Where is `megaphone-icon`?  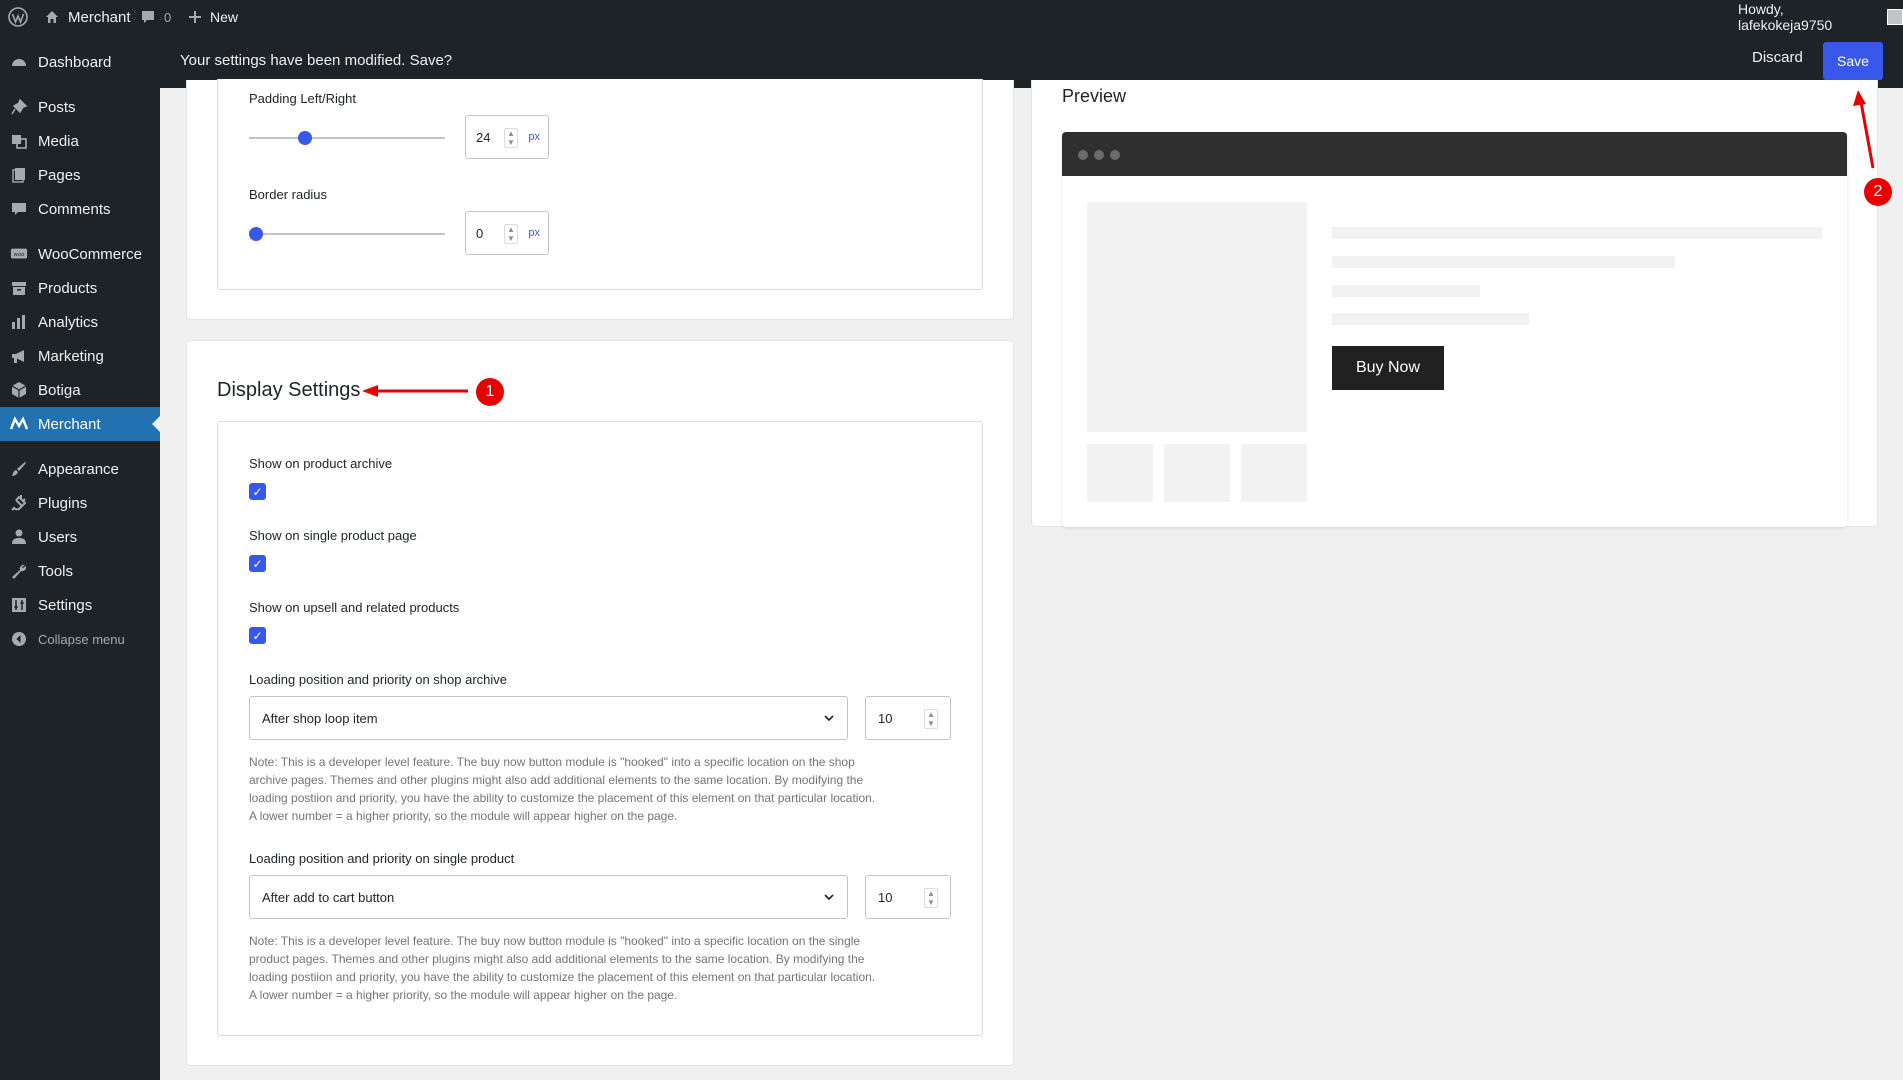 megaphone-icon is located at coordinates (19, 356).